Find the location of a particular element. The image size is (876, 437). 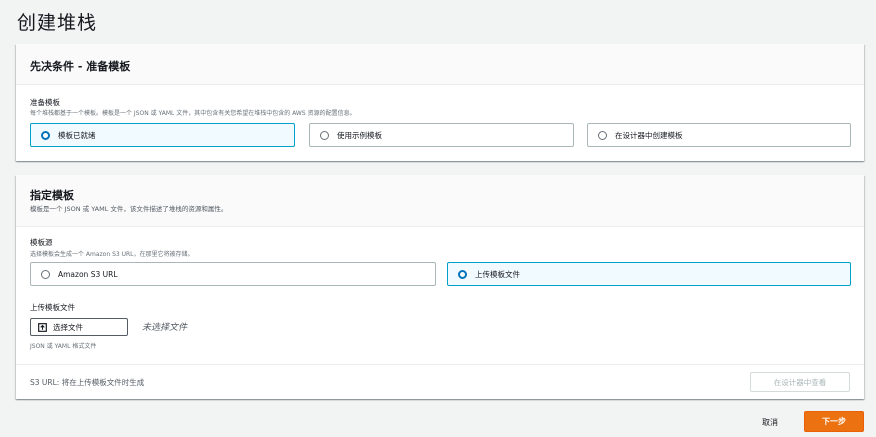

page-title: 创建堆栈 is located at coordinates (57, 23).